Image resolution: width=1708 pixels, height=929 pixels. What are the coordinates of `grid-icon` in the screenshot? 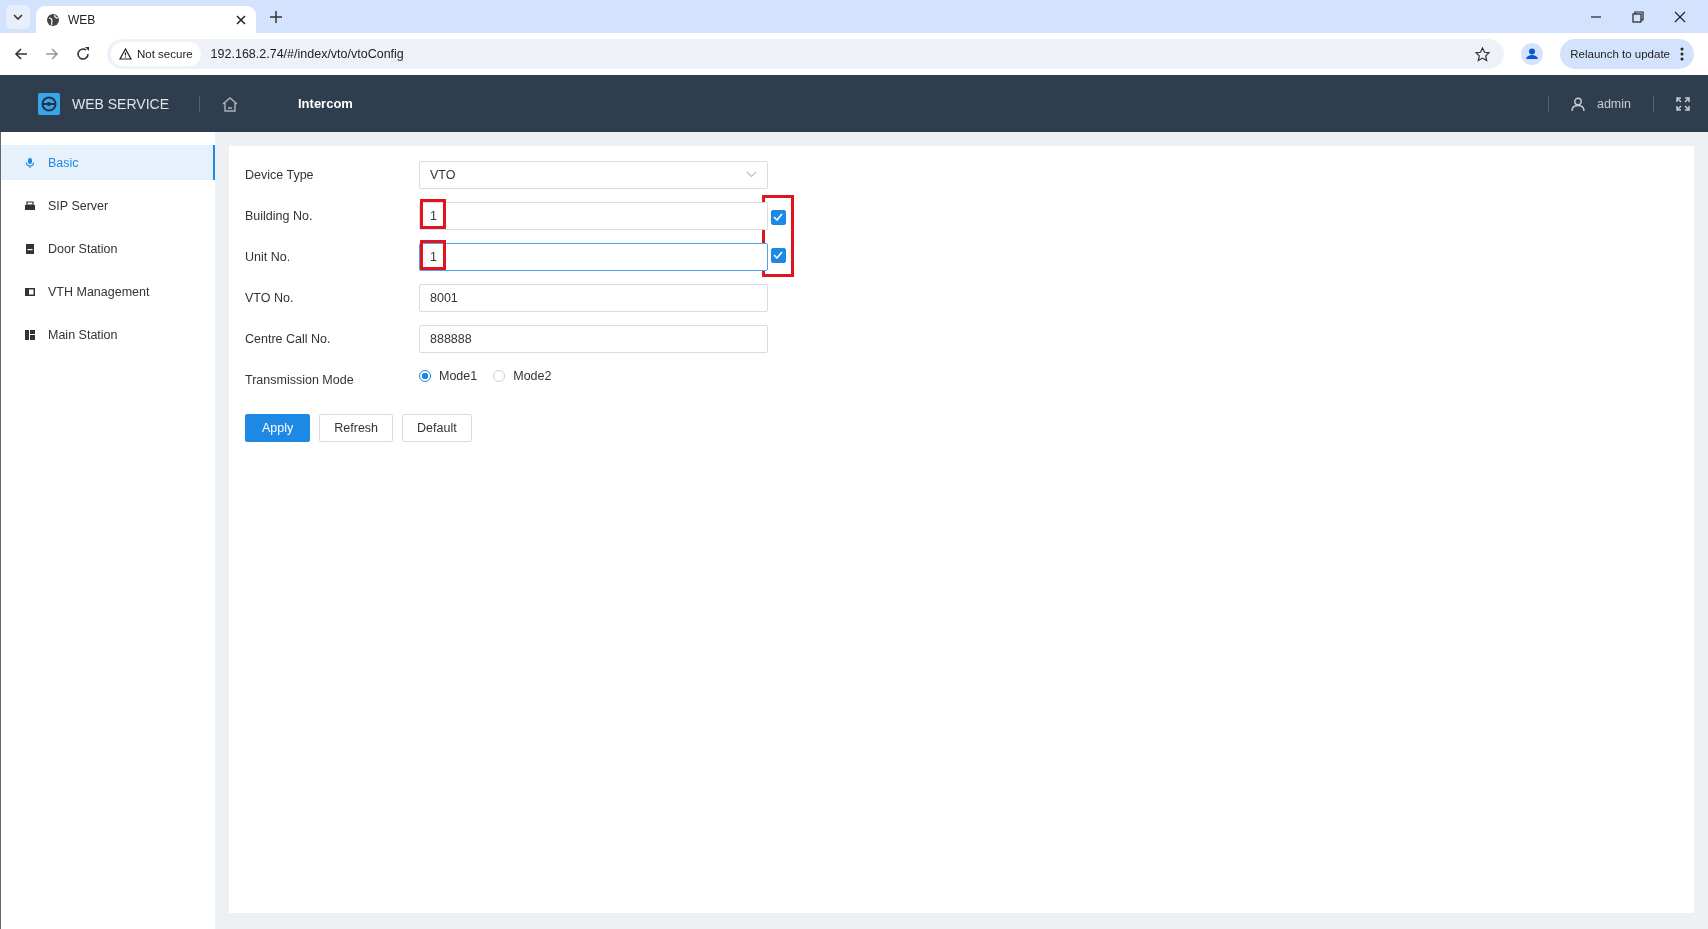 It's located at (30, 334).